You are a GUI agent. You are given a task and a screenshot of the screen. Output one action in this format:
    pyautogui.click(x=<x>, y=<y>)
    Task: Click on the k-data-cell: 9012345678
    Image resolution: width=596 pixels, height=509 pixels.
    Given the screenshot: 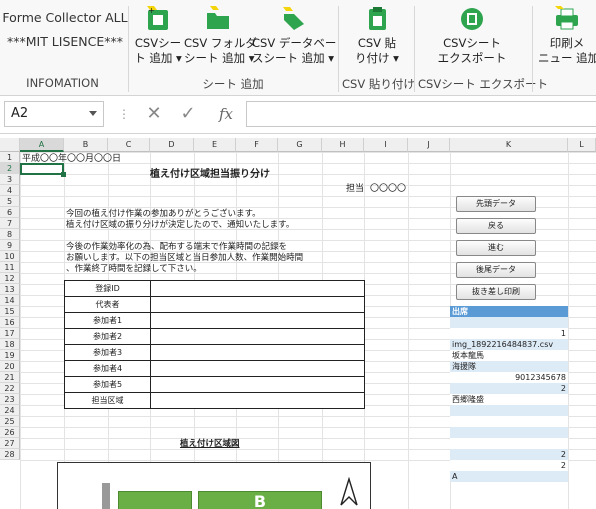 What is the action you would take?
    pyautogui.click(x=509, y=377)
    